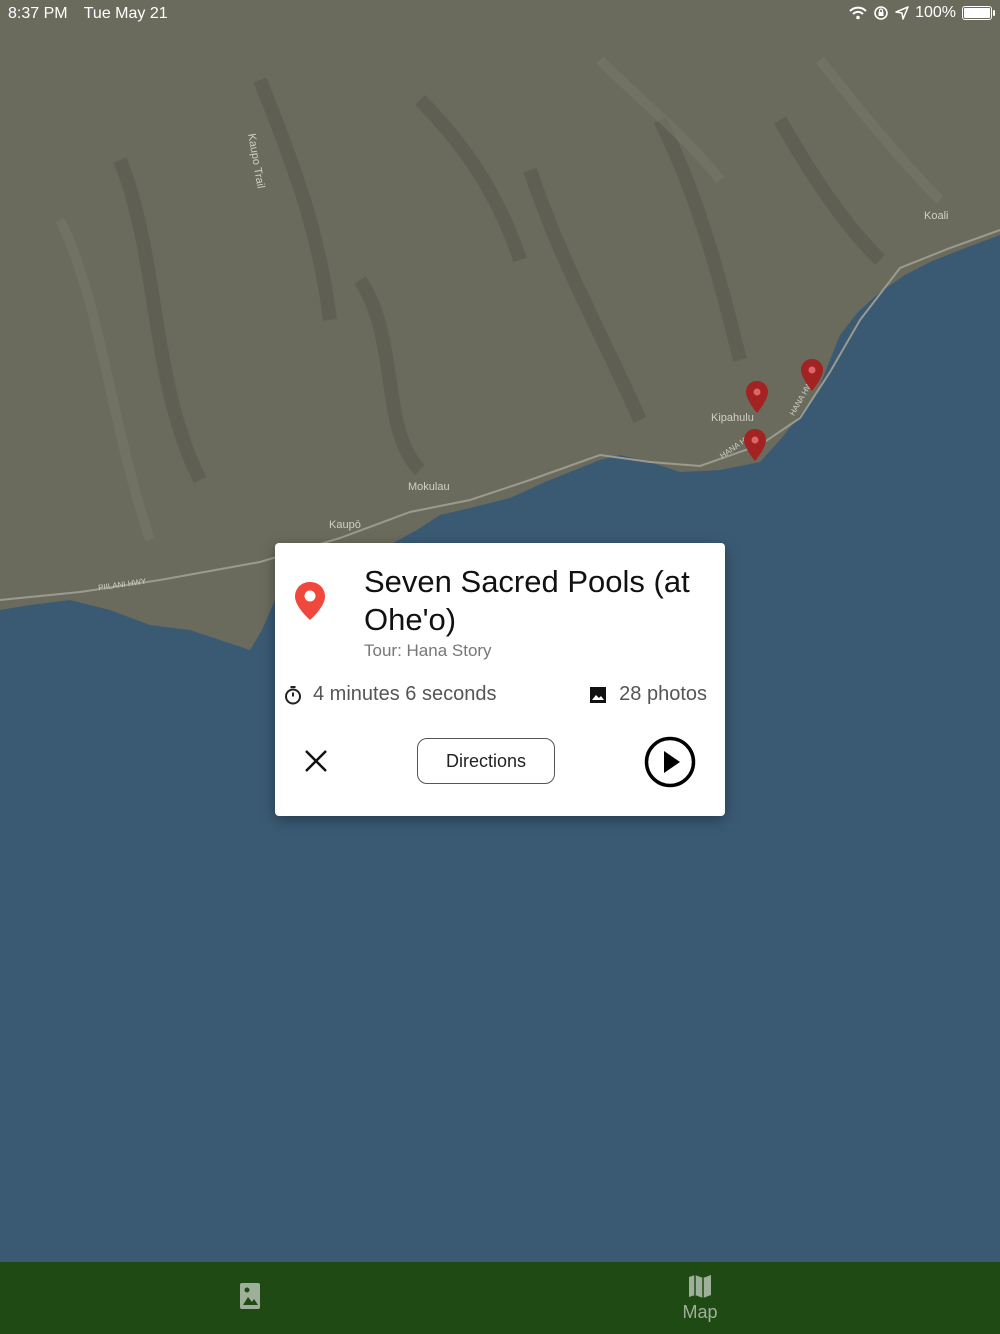  I want to click on tab-bar: Map, so click(500, 1298).